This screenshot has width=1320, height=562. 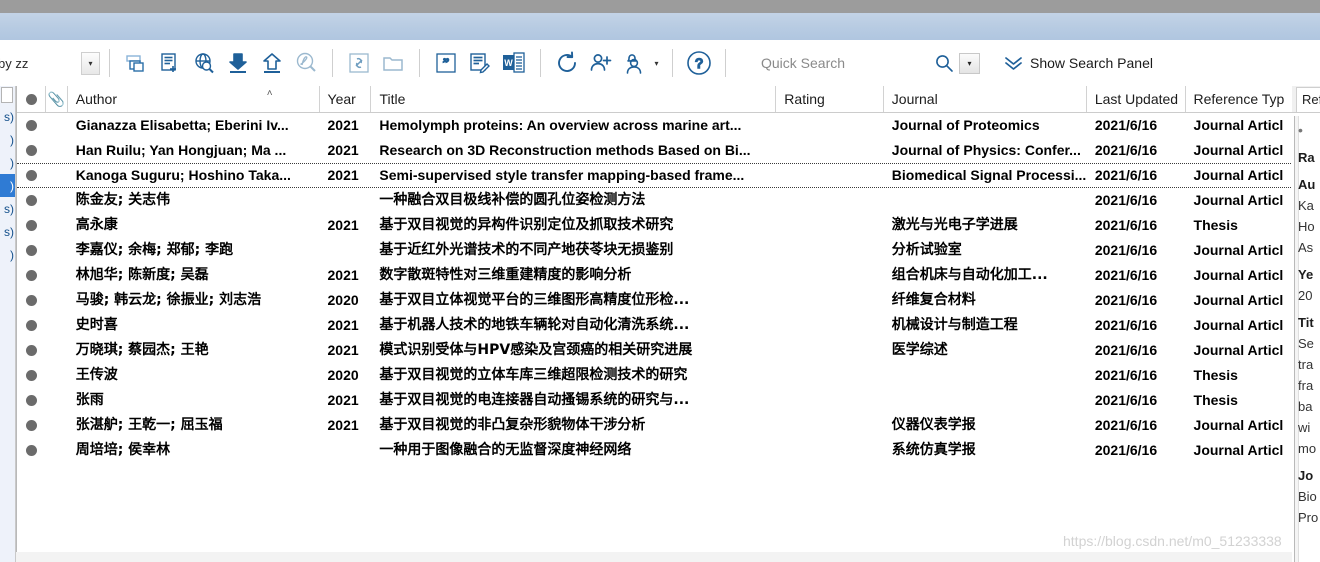 I want to click on column-header-year: Year, so click(x=346, y=99).